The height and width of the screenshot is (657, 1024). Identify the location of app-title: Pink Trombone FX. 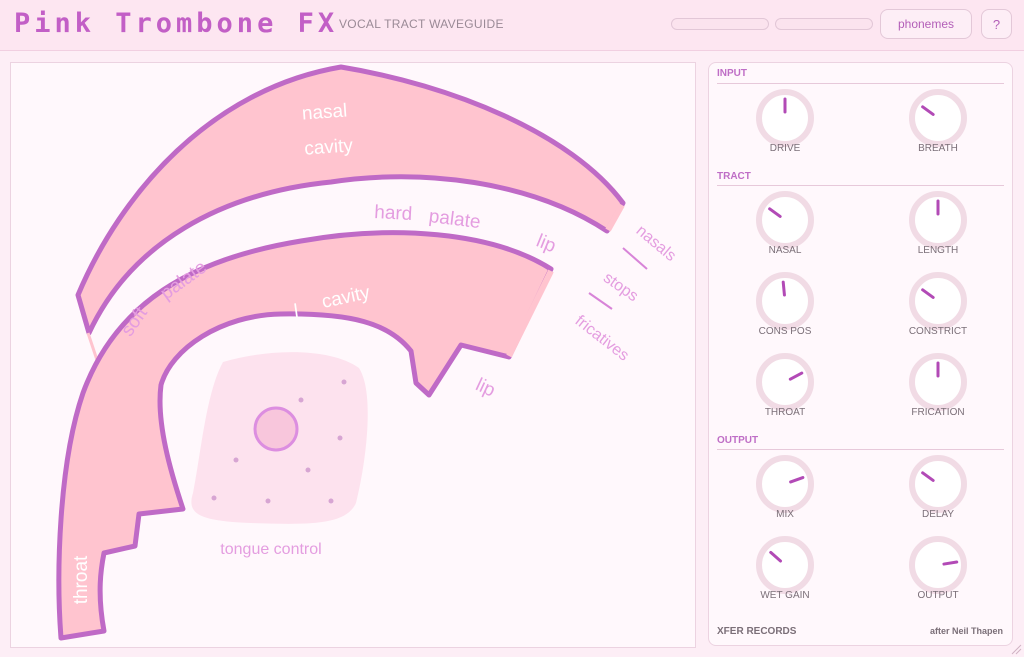
(176, 23).